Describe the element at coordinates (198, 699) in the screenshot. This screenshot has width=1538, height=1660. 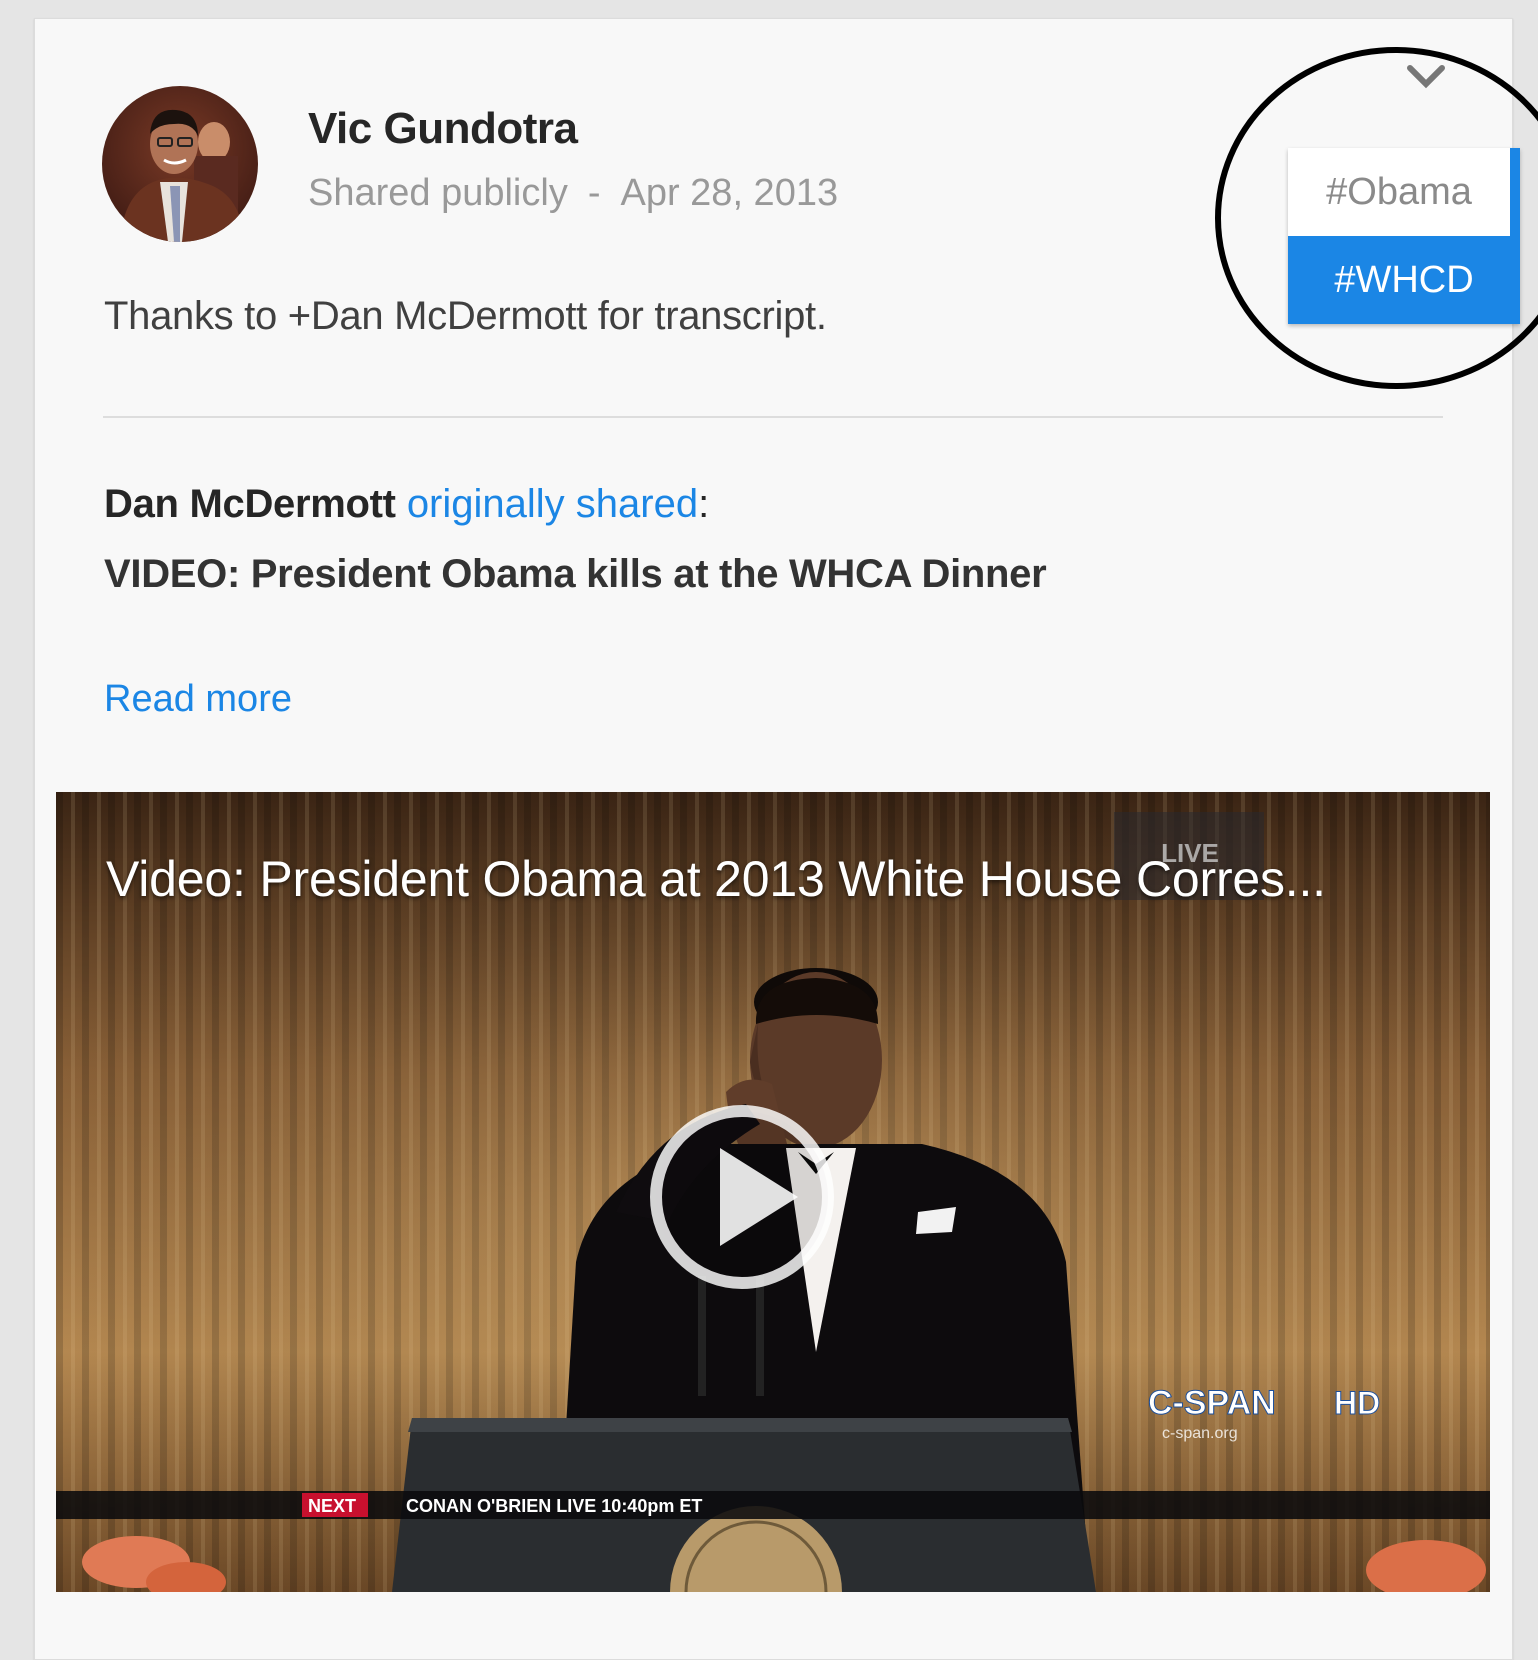
I see `read-more-link: Read more` at that location.